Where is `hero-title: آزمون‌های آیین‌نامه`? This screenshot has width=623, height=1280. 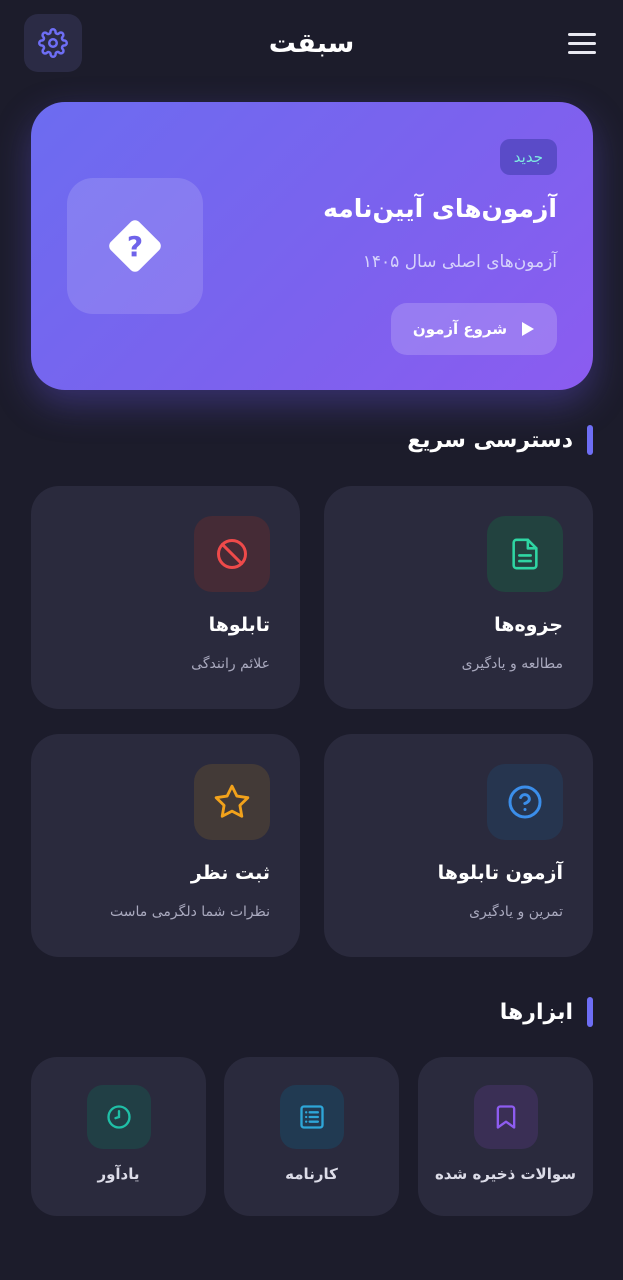 hero-title: آزمون‌های آیین‌نامه is located at coordinates (440, 208).